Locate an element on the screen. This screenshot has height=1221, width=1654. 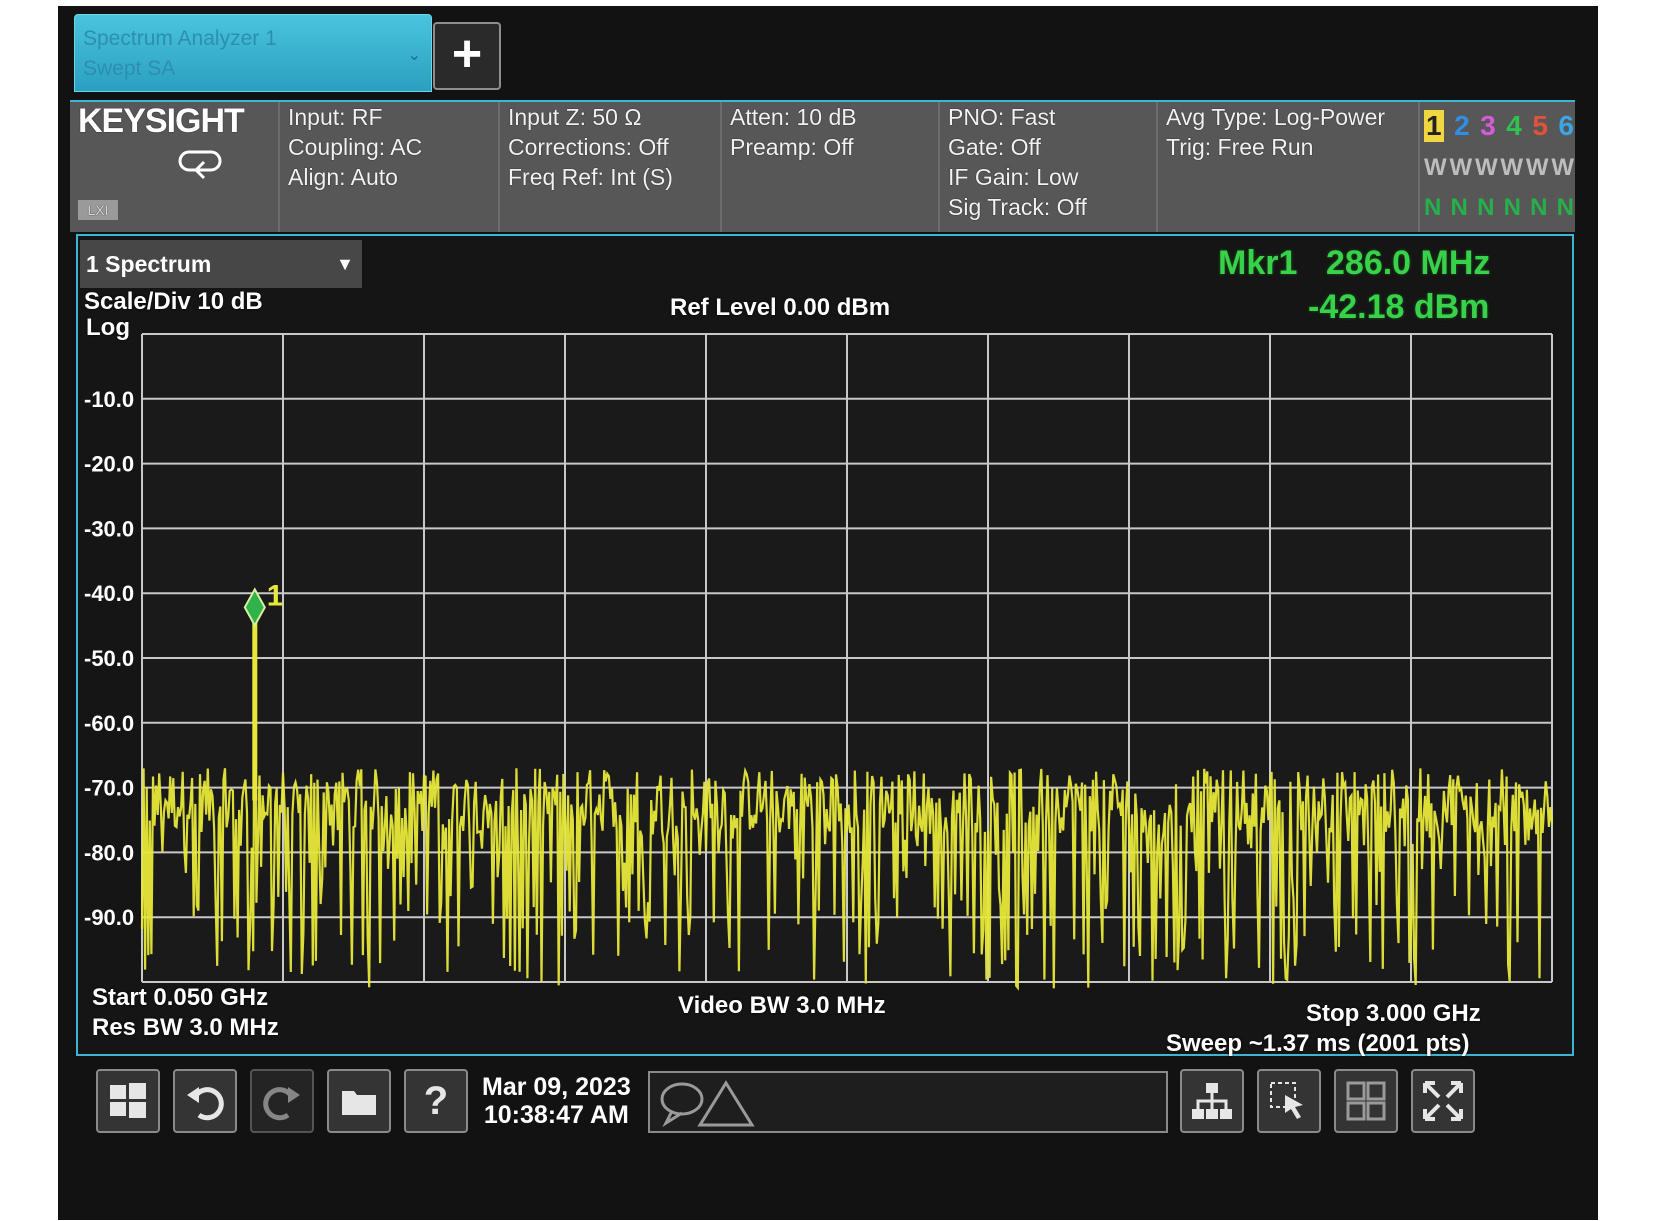
y-tick-label: -70.0 is located at coordinates (109, 788).